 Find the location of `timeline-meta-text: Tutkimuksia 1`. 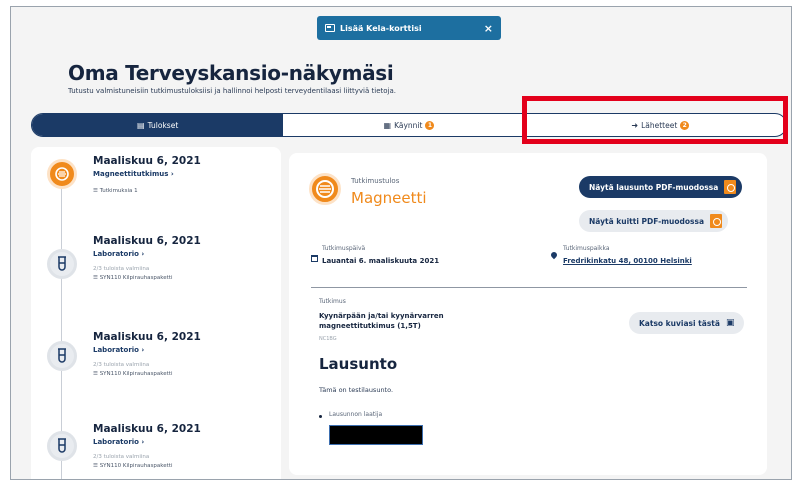

timeline-meta-text: Tutkimuksia 1 is located at coordinates (118, 191).